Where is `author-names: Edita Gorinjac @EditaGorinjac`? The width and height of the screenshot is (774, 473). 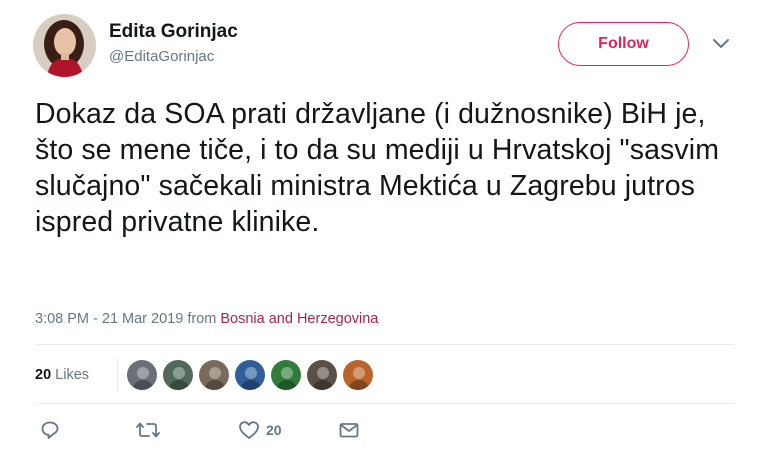 author-names: Edita Gorinjac @EditaGorinjac is located at coordinates (173, 43).